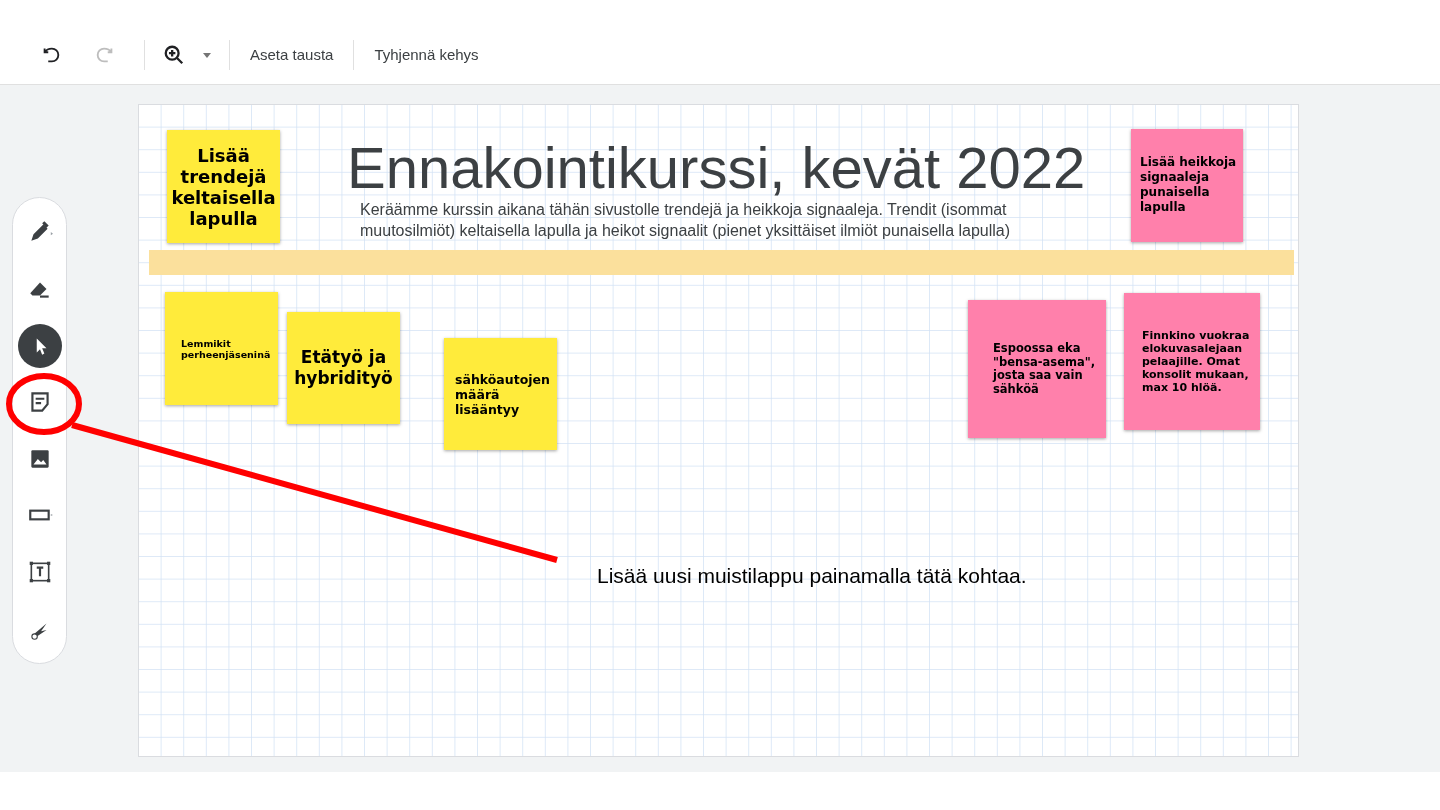 This screenshot has height=810, width=1440. What do you see at coordinates (1037, 369) in the screenshot?
I see `sticky-note: Espoossa eka "bensa-asema", josta saa vain sähköä` at bounding box center [1037, 369].